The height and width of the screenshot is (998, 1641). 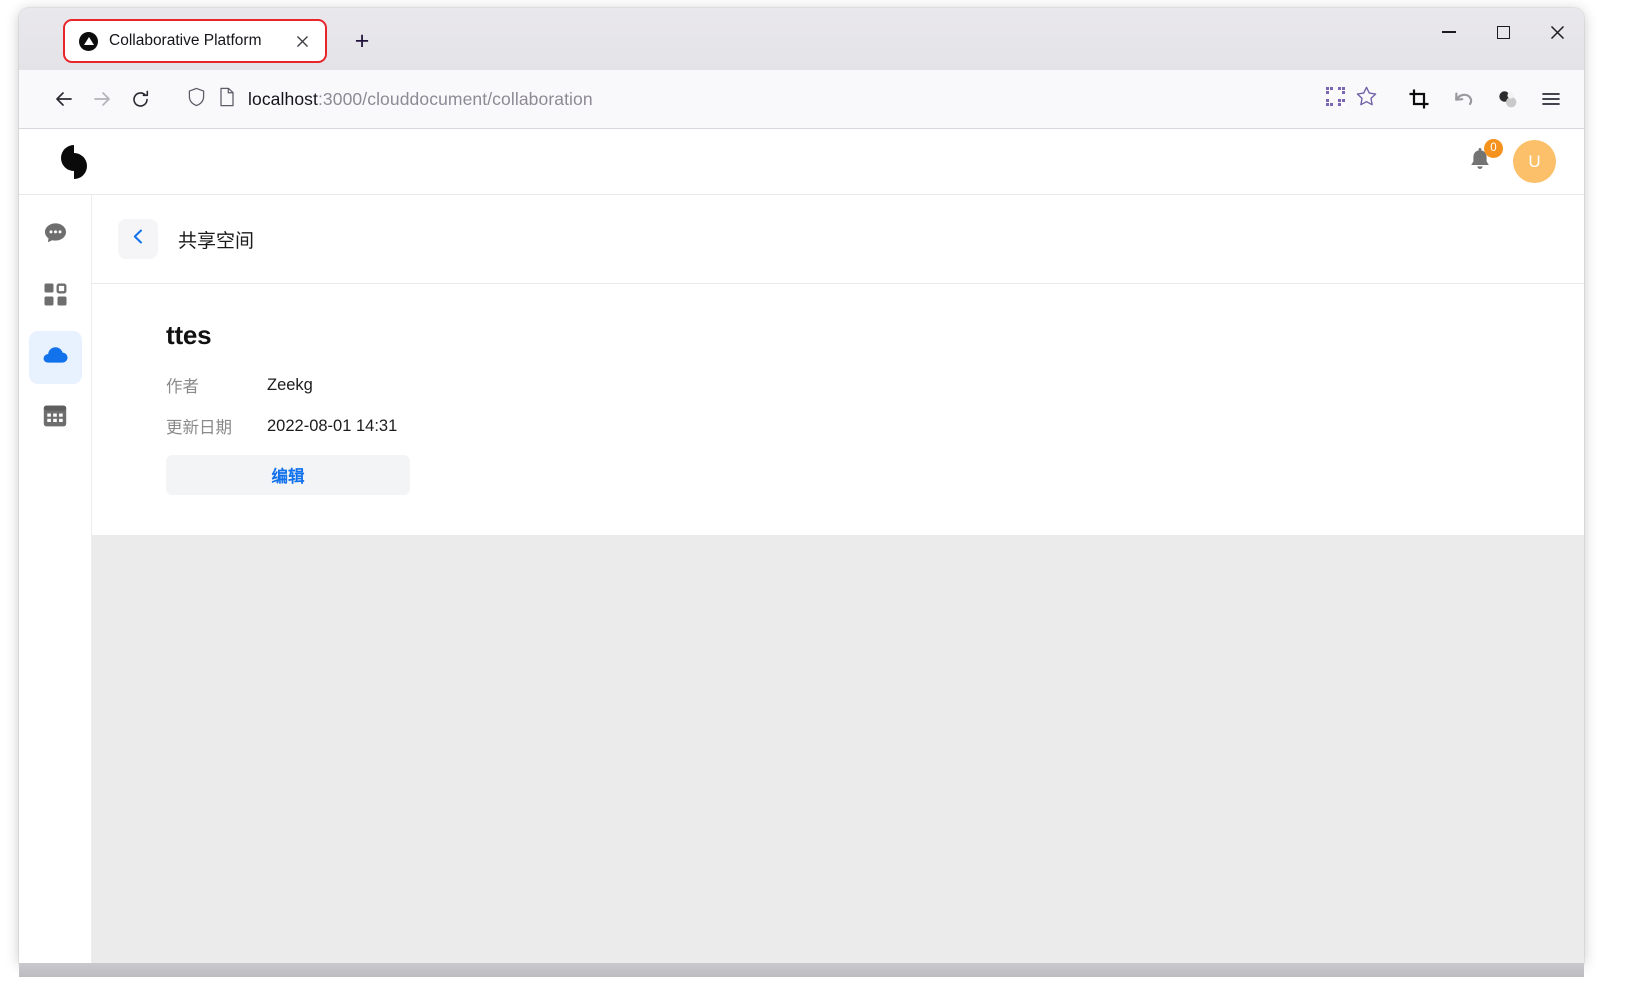 What do you see at coordinates (185, 40) in the screenshot?
I see `tab-title: Collaborative Platform` at bounding box center [185, 40].